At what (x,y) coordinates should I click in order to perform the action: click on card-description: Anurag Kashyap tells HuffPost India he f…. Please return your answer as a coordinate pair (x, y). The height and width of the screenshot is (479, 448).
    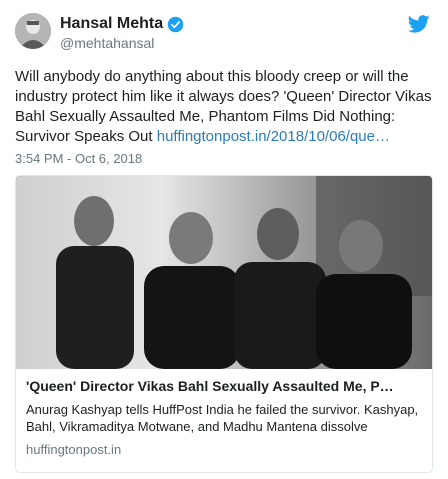
    Looking at the image, I should click on (222, 418).